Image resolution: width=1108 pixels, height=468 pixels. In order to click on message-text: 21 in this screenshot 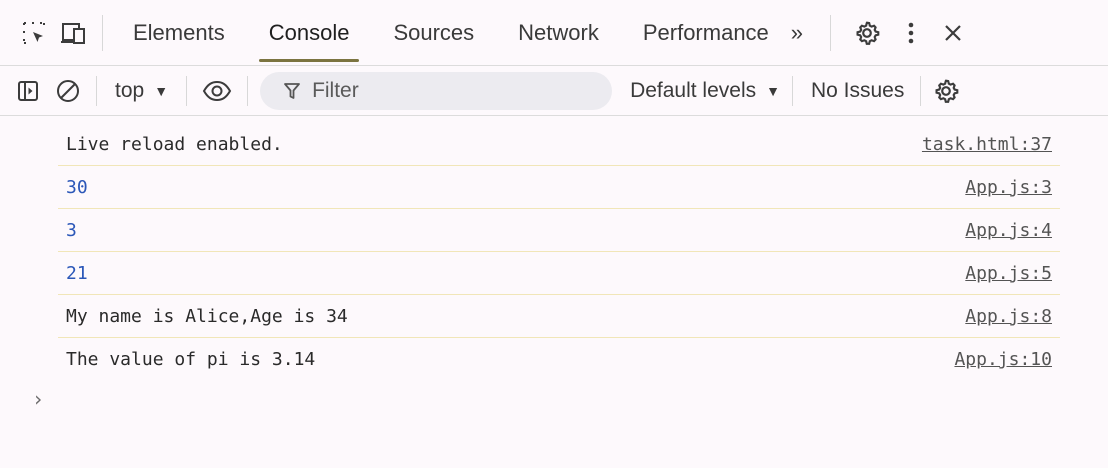, I will do `click(77, 273)`.